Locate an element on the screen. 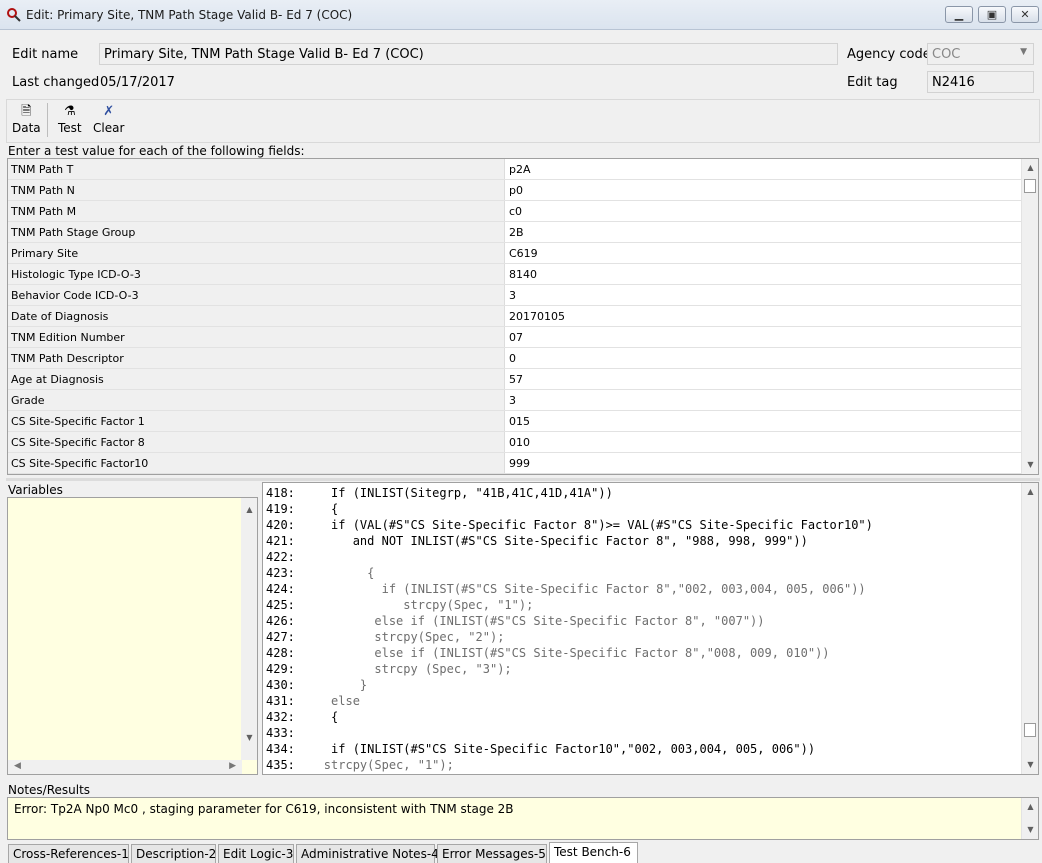  line-number: 424: is located at coordinates (280, 589).